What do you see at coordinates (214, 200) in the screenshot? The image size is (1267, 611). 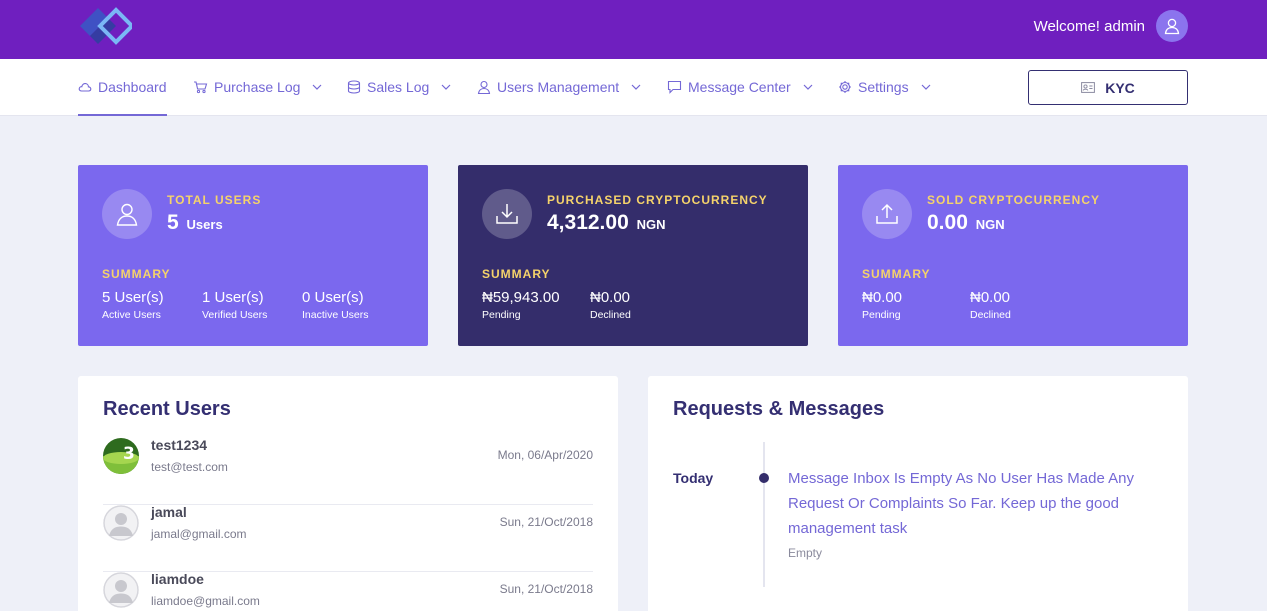 I see `card-label: TOTAL USERS` at bounding box center [214, 200].